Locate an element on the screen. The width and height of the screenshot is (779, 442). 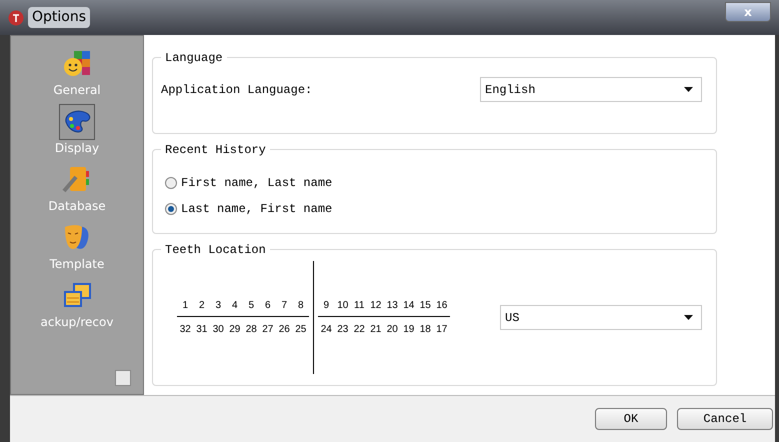
tooth-number: 4 is located at coordinates (234, 306).